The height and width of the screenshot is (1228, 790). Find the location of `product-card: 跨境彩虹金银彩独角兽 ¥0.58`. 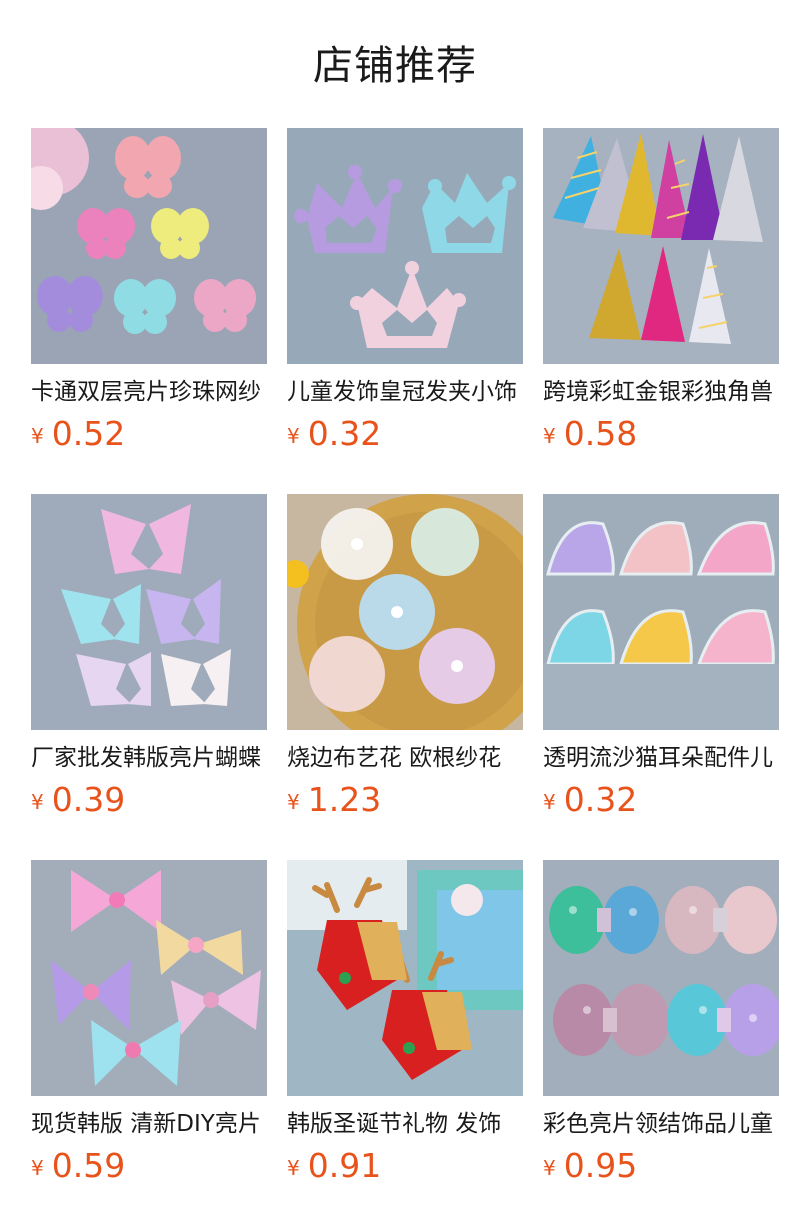

product-card: 跨境彩虹金银彩独角兽 ¥0.58 is located at coordinates (661, 291).